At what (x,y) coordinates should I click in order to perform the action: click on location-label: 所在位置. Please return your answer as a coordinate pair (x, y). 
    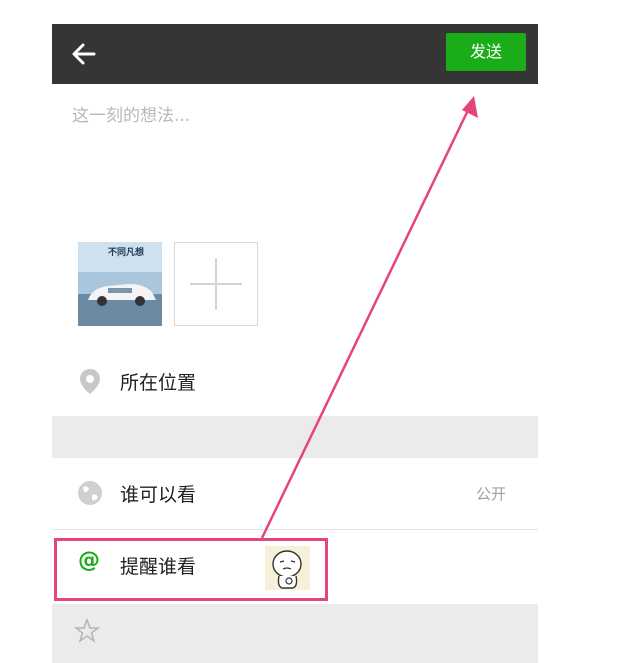
    Looking at the image, I should click on (158, 383).